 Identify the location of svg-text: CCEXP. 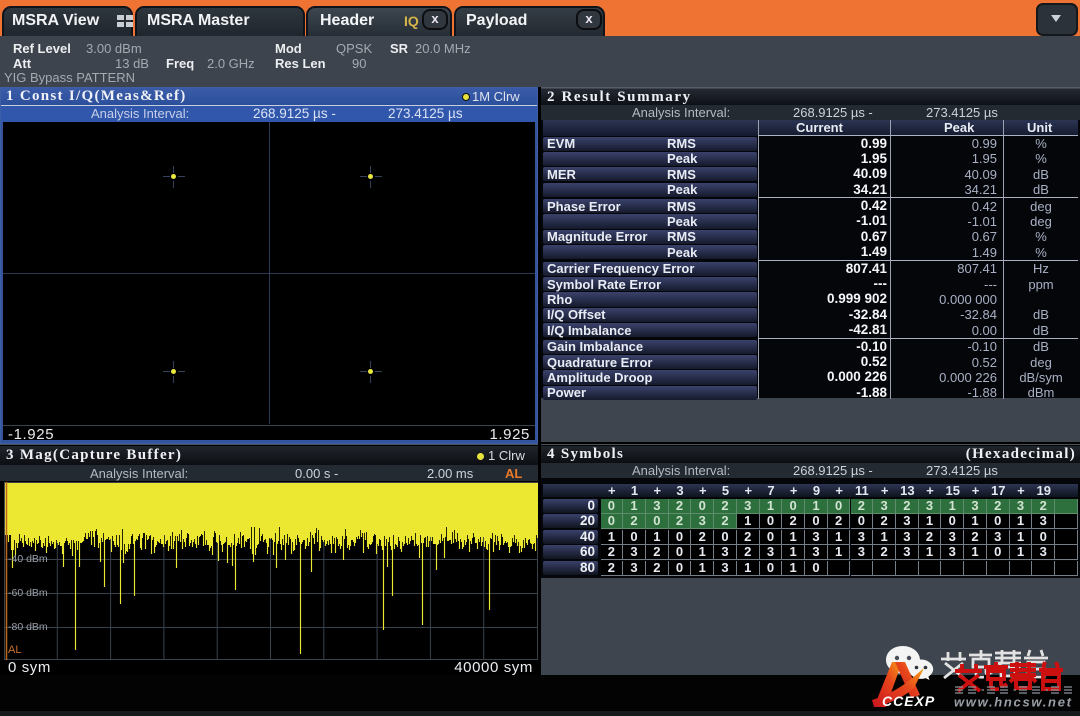
(908, 701).